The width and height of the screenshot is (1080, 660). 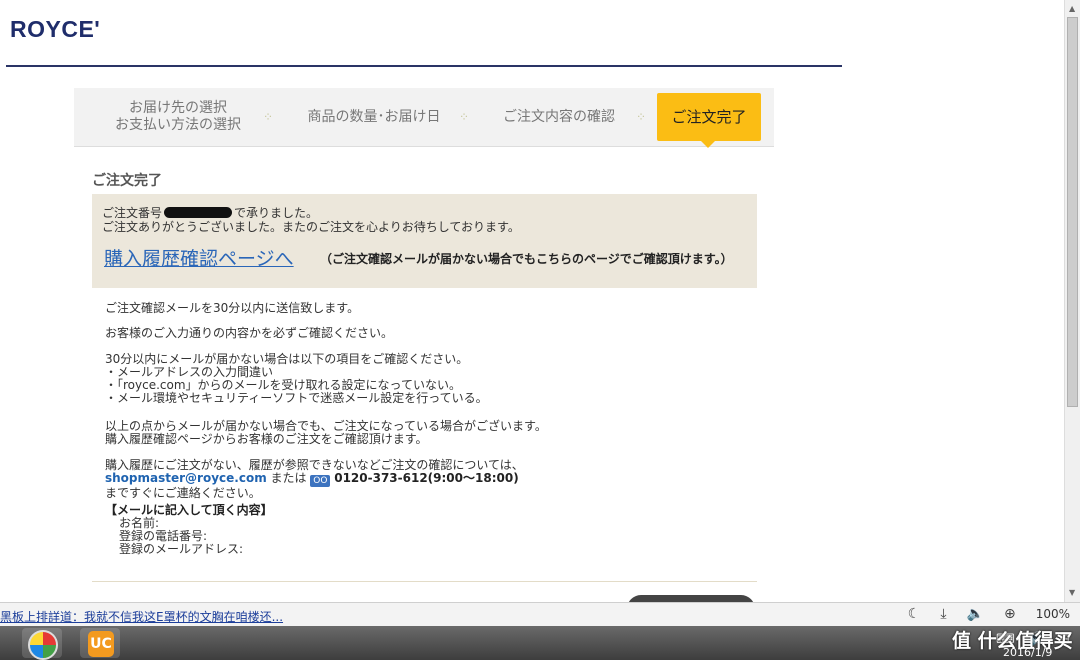 What do you see at coordinates (189, 530) in the screenshot?
I see `mail-fields-block: 【メールに記入して頂く内容】 お名前: 登録の電話番号: 登録のメールアドレス:` at bounding box center [189, 530].